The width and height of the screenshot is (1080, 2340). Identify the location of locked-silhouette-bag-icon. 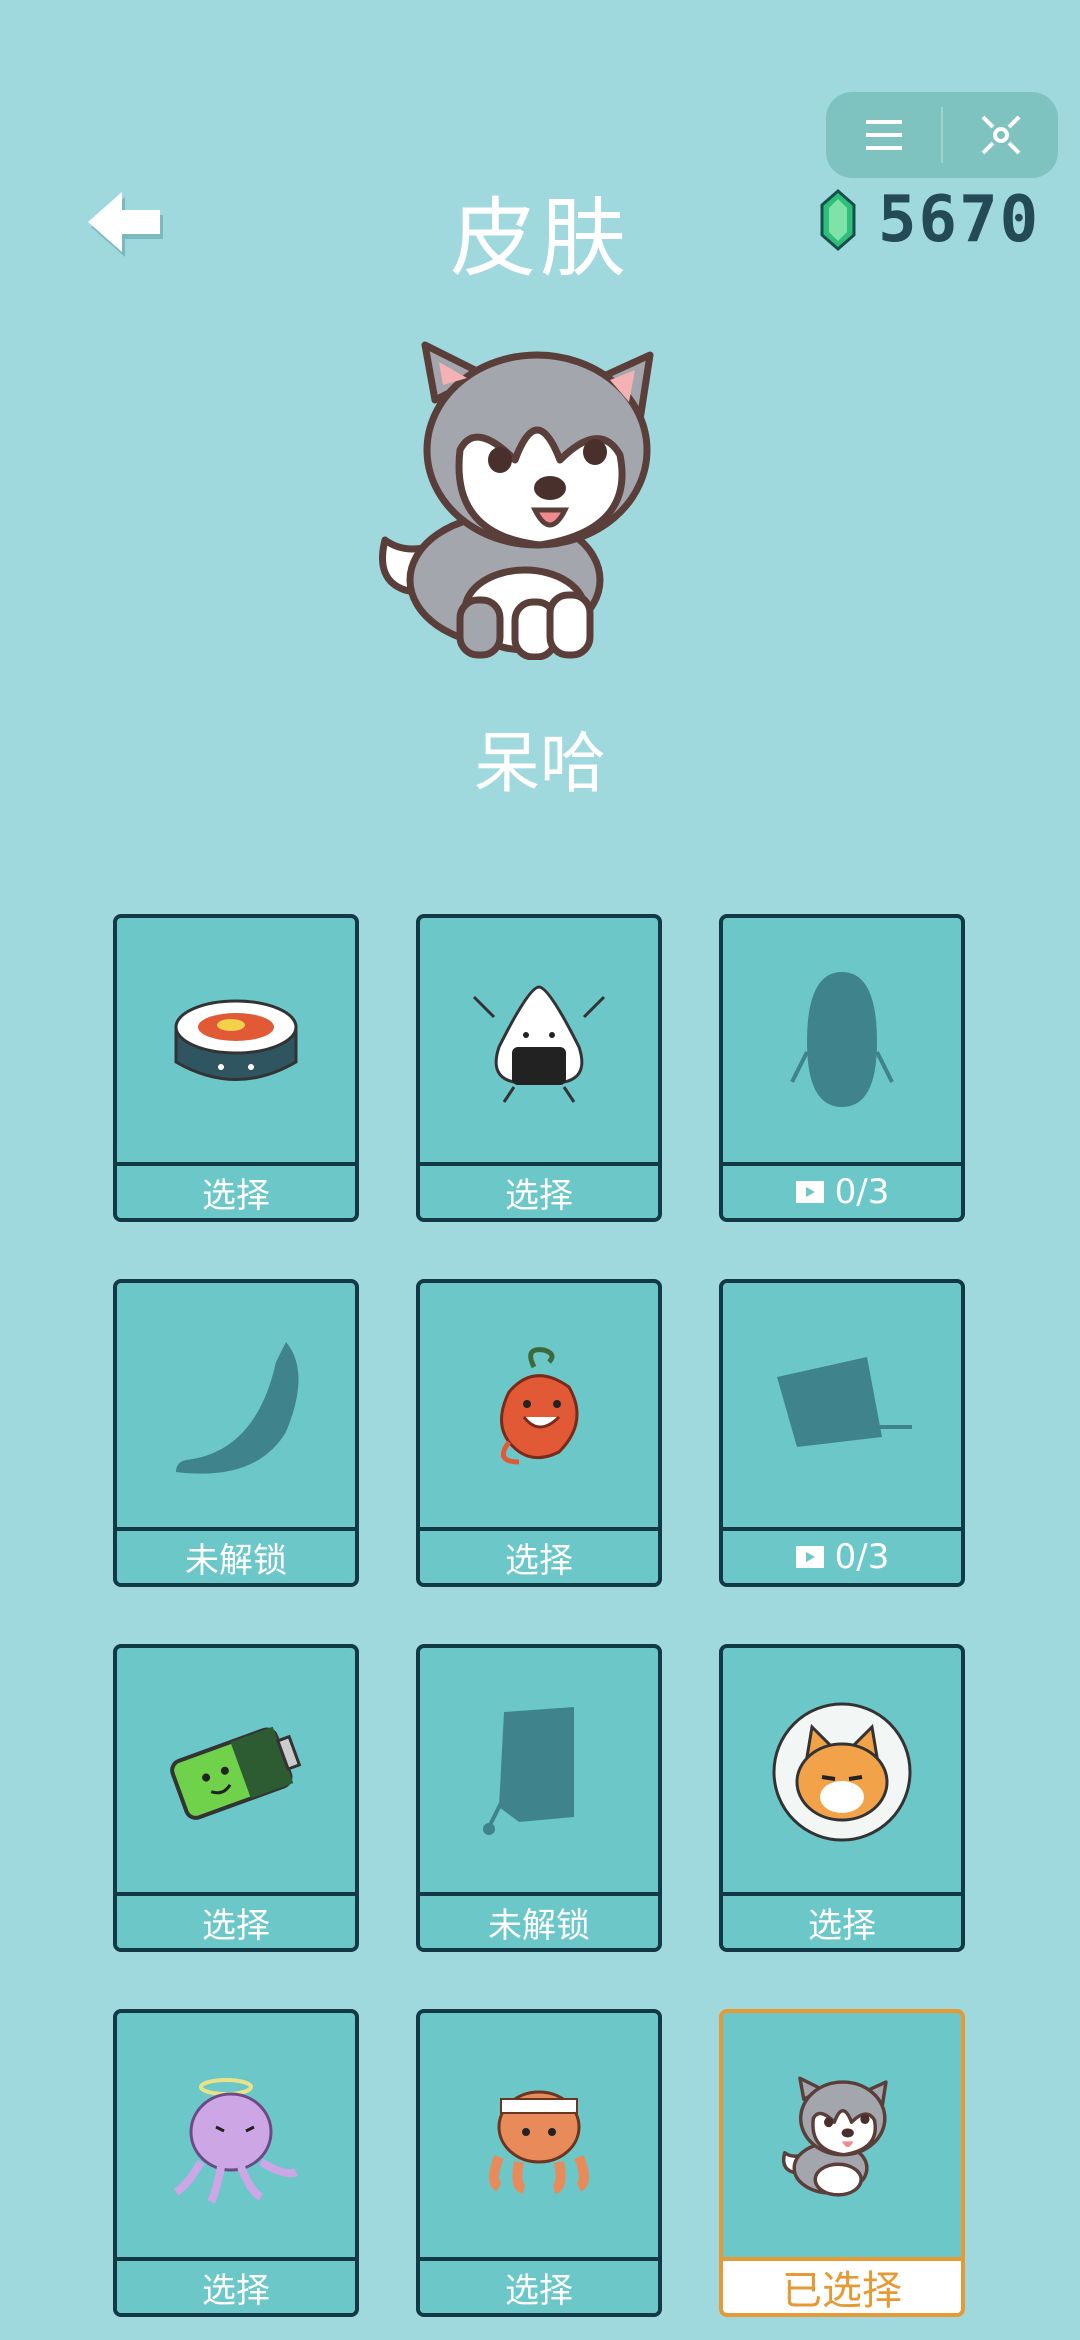
(528, 1771).